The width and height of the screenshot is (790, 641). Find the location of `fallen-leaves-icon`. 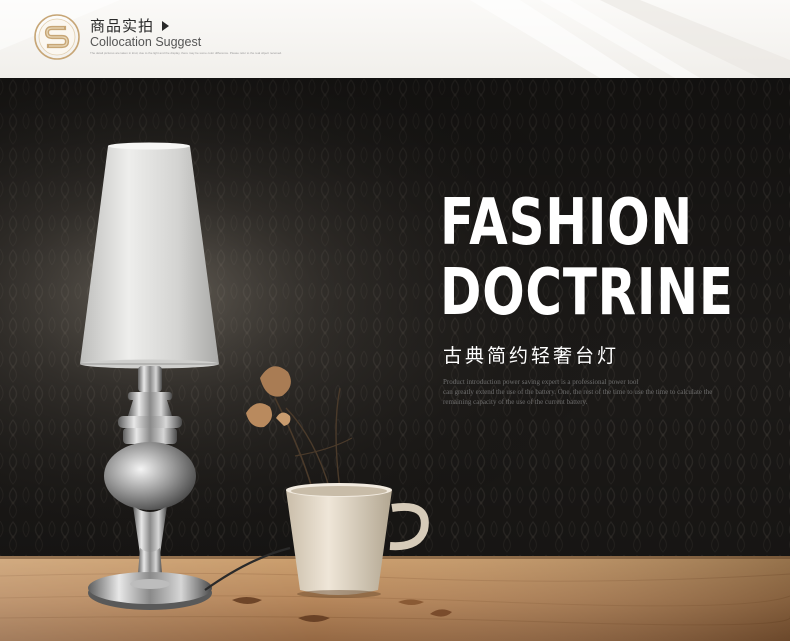

fallen-leaves-icon is located at coordinates (342, 609).